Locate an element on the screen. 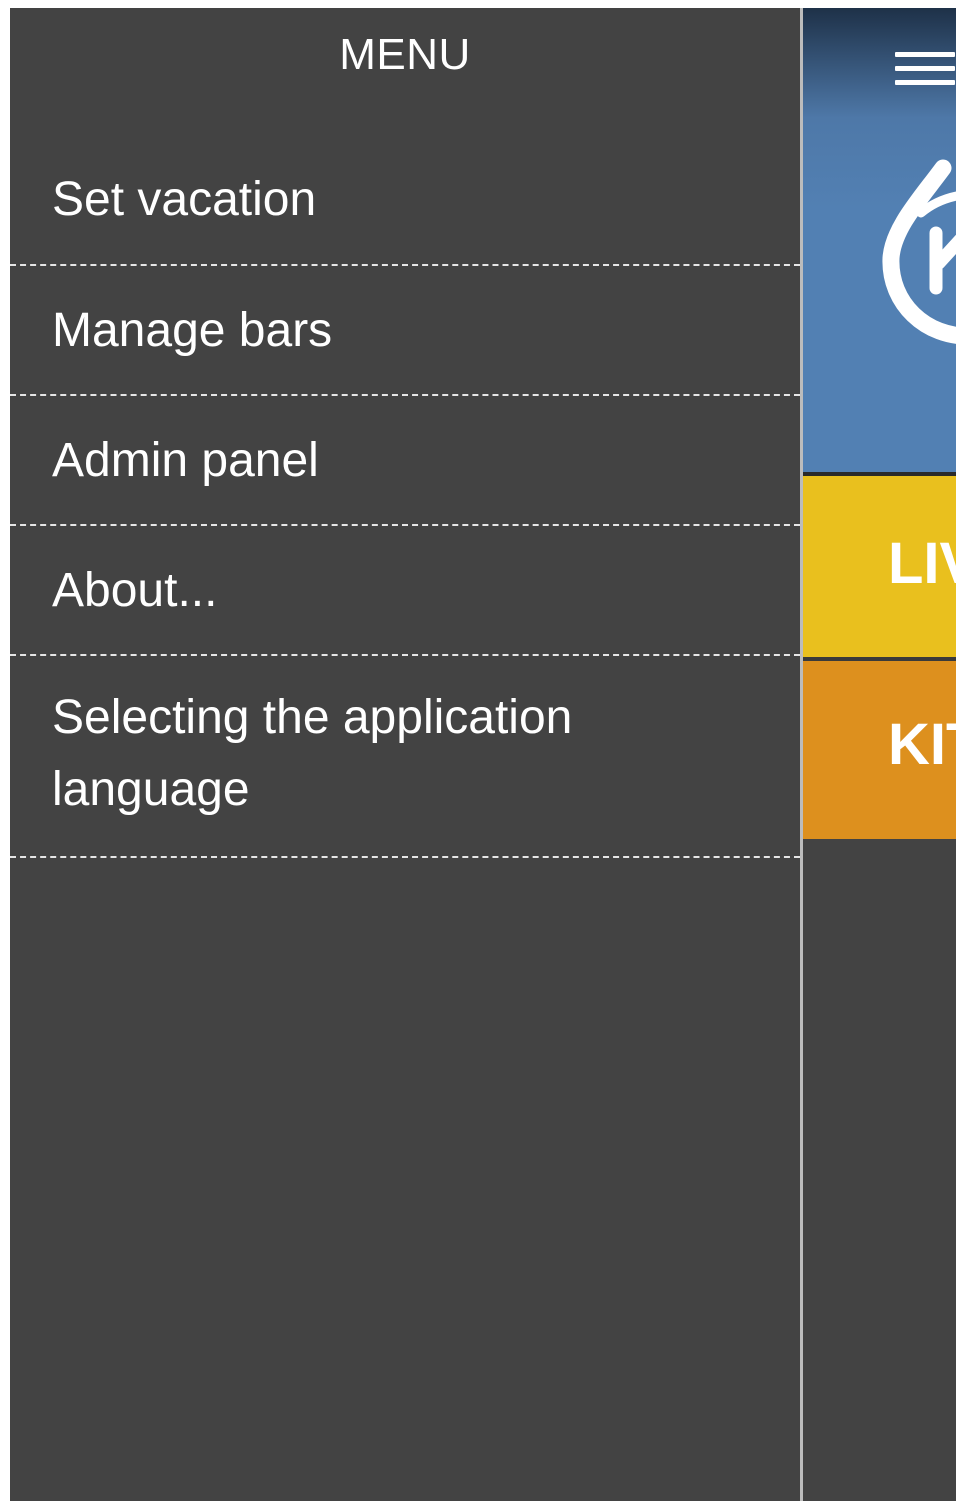 The height and width of the screenshot is (1501, 956). menu-item-manage-bars: Manage bars is located at coordinates (405, 331).